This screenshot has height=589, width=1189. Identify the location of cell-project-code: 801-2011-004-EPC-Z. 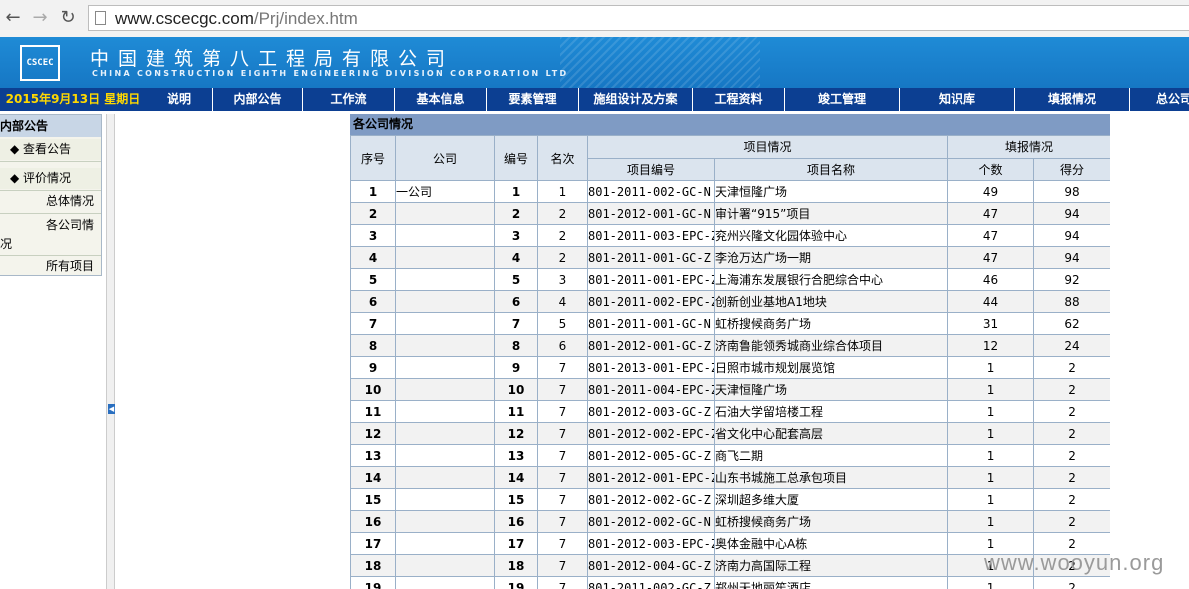
(651, 389).